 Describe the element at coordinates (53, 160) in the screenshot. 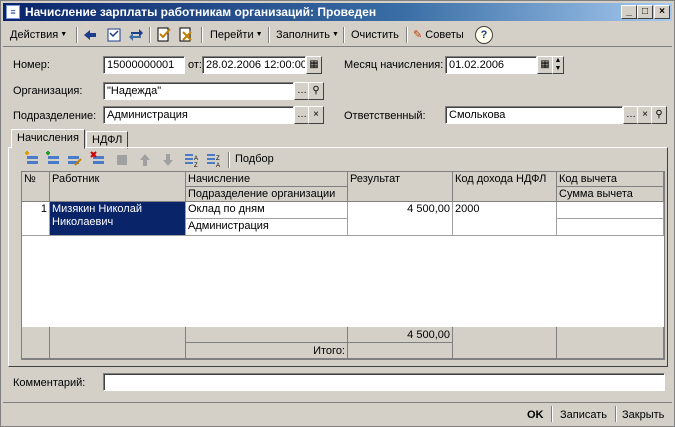

I see `add-group-icon` at that location.